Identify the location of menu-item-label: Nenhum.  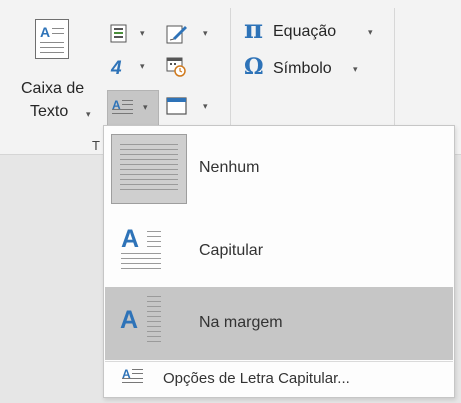
(229, 167).